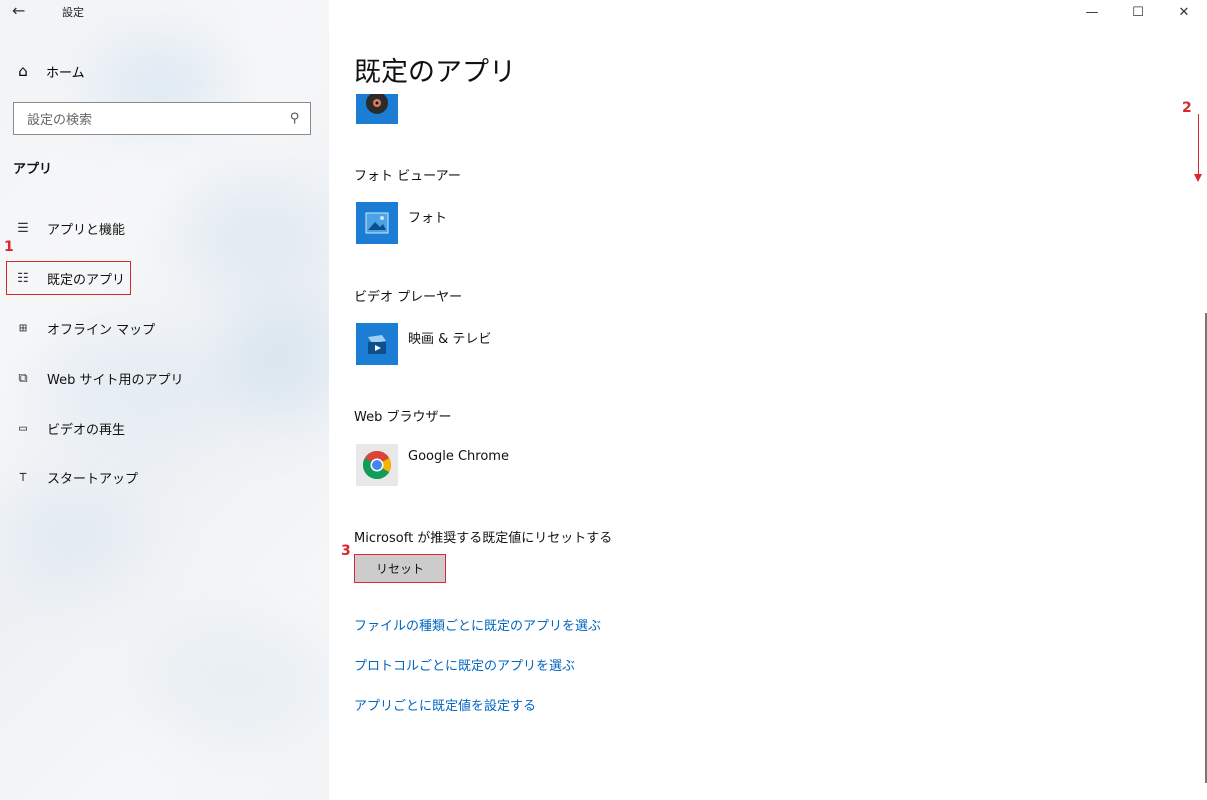 The height and width of the screenshot is (800, 1207). I want to click on app-name: フォト, so click(428, 218).